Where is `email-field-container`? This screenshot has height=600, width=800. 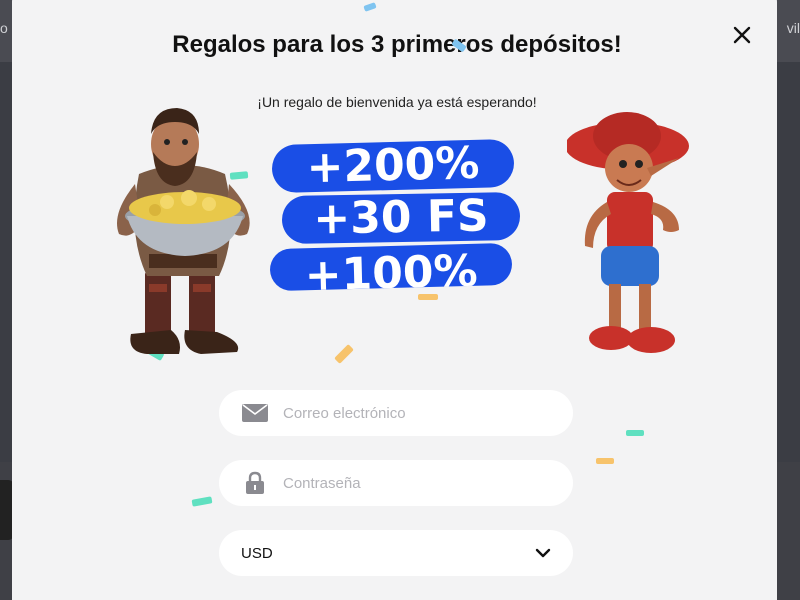
email-field-container is located at coordinates (396, 413).